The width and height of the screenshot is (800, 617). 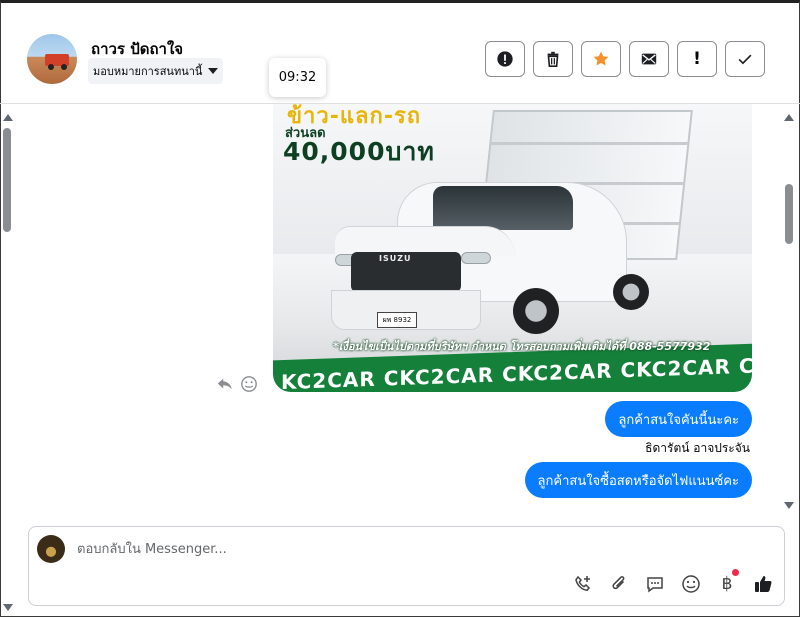 I want to click on outgoing-message: ลูกค้าสนใจคันนี้นะคะ, so click(x=678, y=419).